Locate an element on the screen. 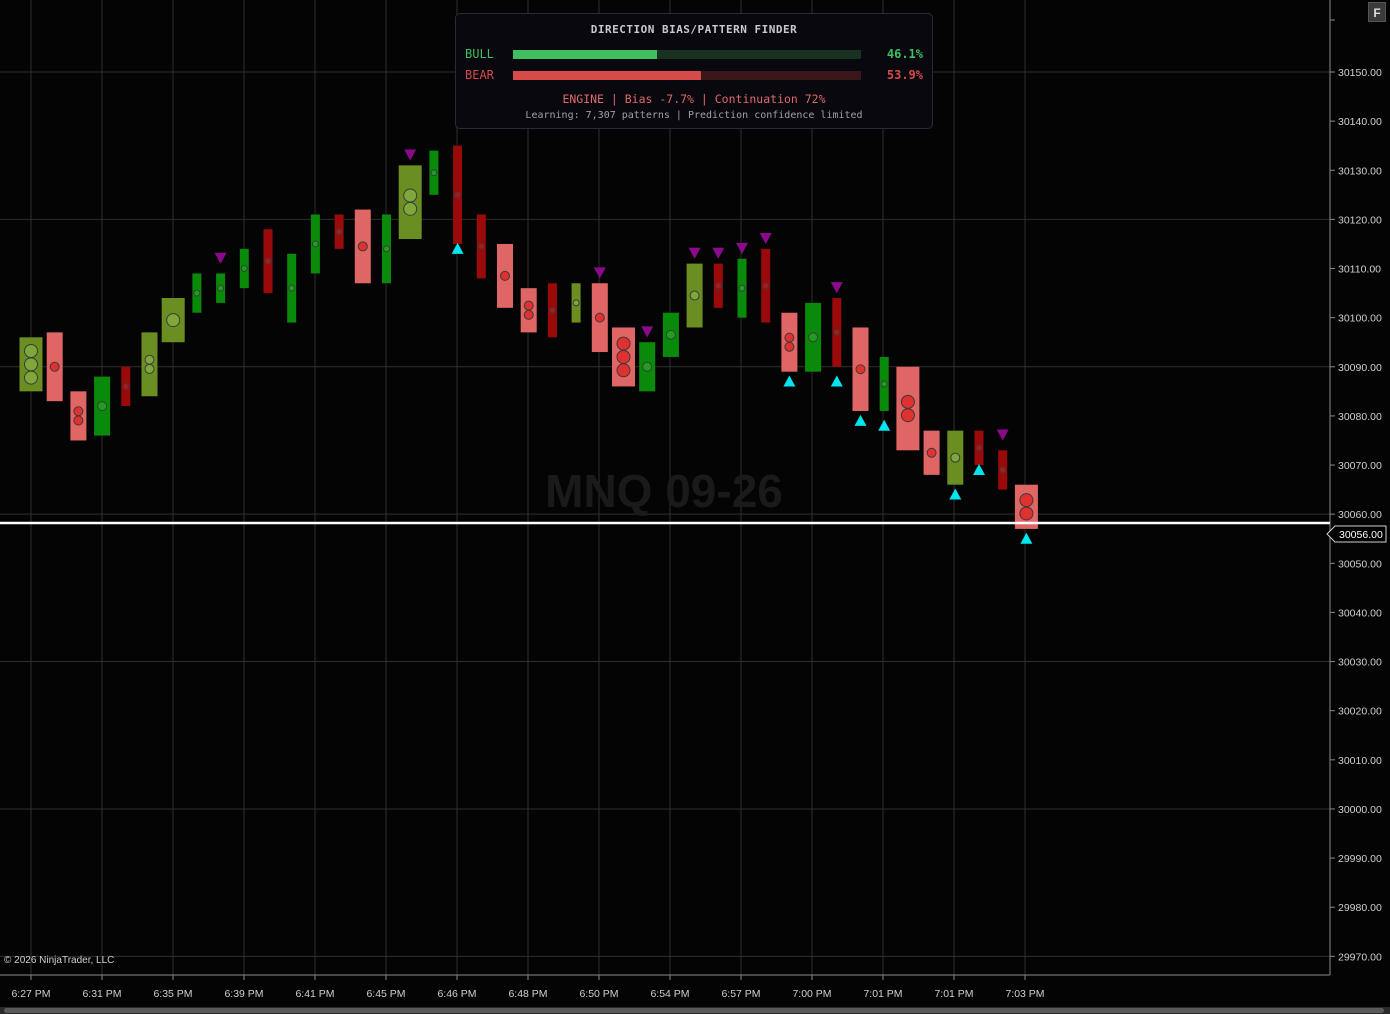 The width and height of the screenshot is (1390, 1014). time-tick-label: 6:41 PM is located at coordinates (314, 994).